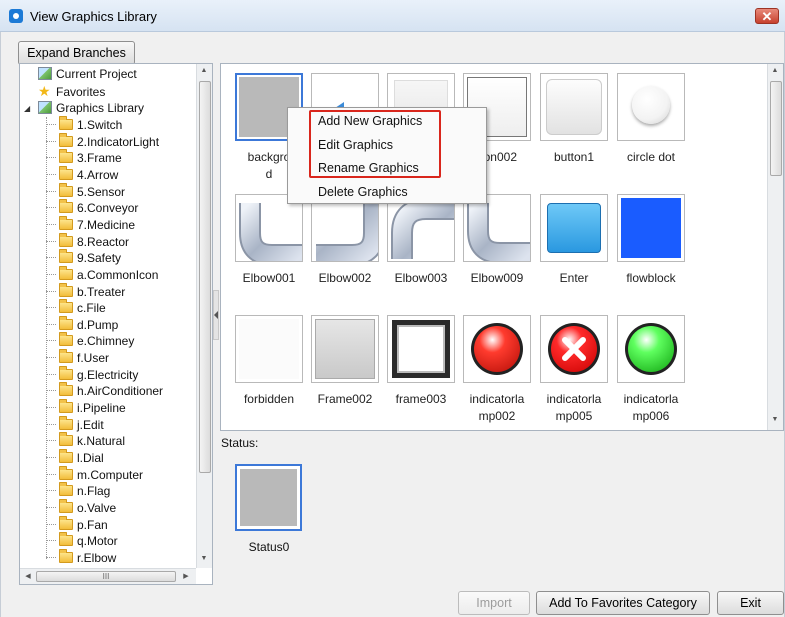  I want to click on tree-item-folder: i.Pipeline, so click(86, 408).